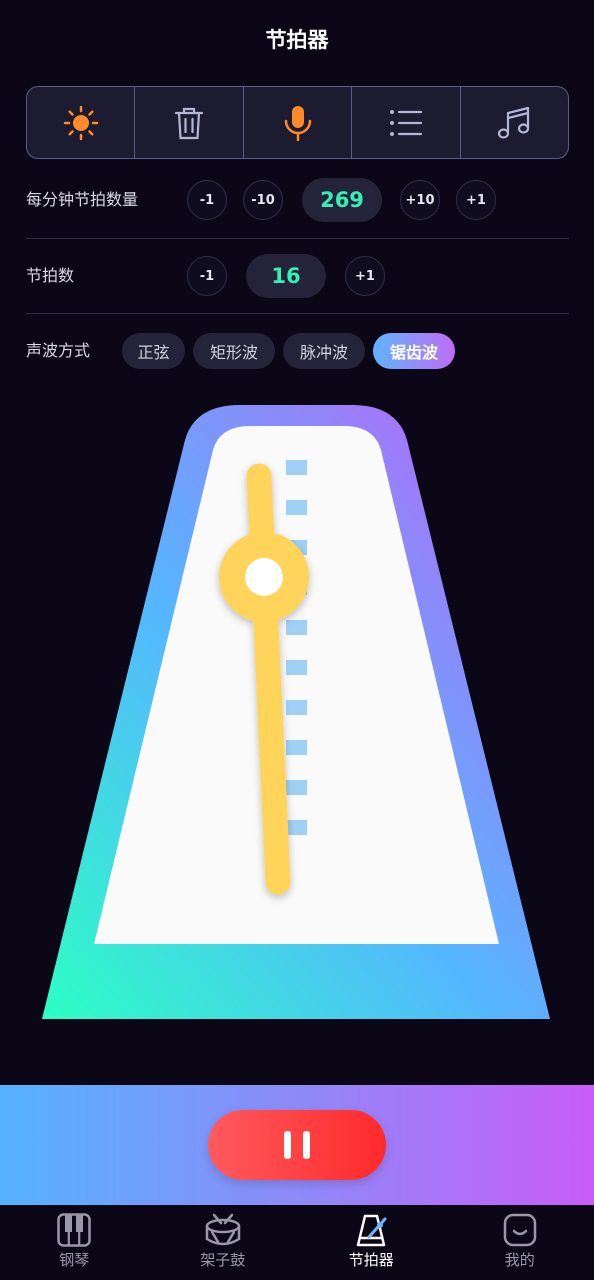  I want to click on tab-profile: 我的, so click(520, 1242).